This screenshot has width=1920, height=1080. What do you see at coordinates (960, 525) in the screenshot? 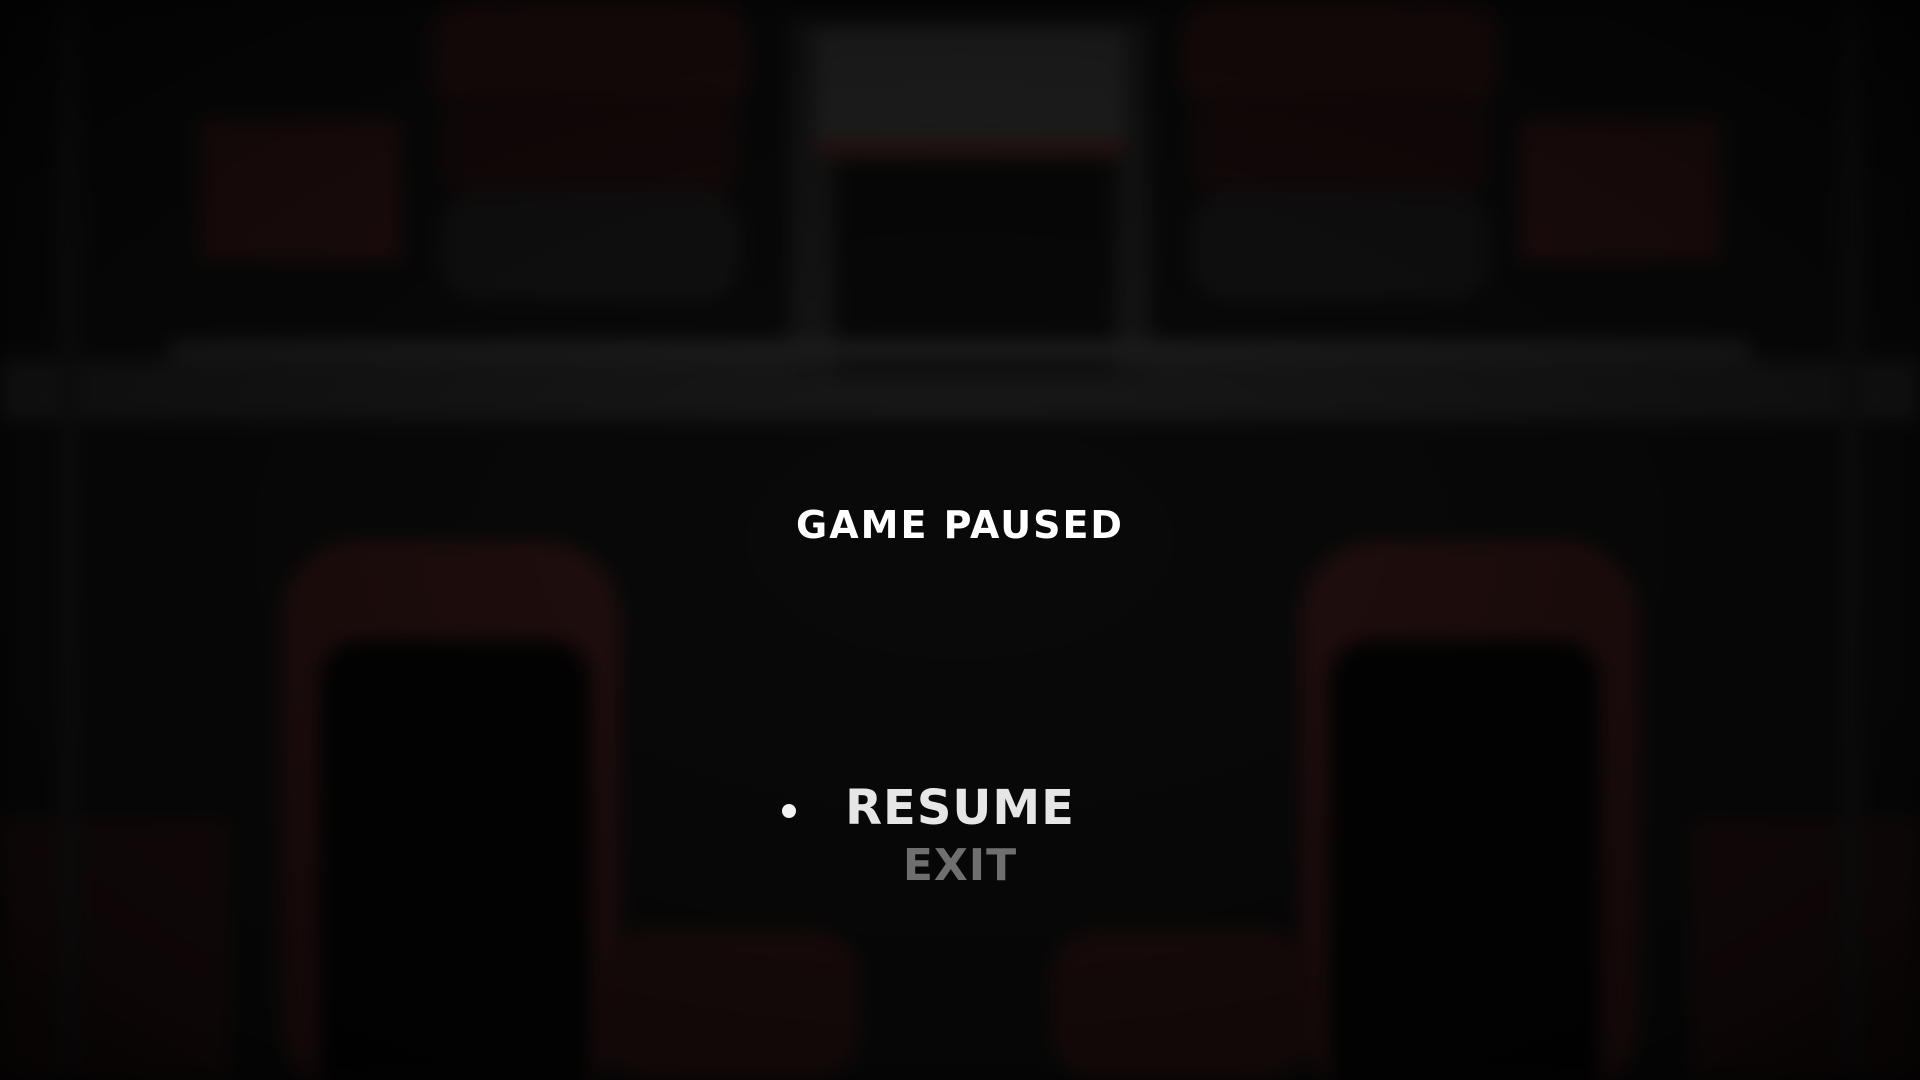
I see `pause-title: GAME PAUSED` at bounding box center [960, 525].